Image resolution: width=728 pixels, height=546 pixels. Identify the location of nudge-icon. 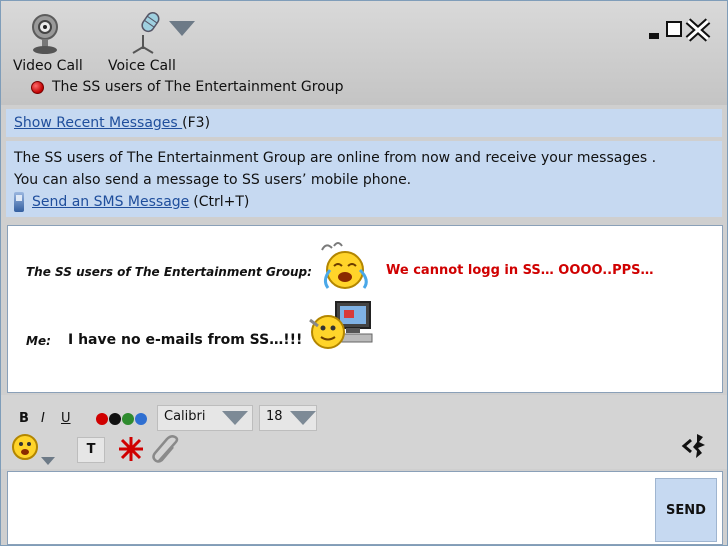
(131, 449).